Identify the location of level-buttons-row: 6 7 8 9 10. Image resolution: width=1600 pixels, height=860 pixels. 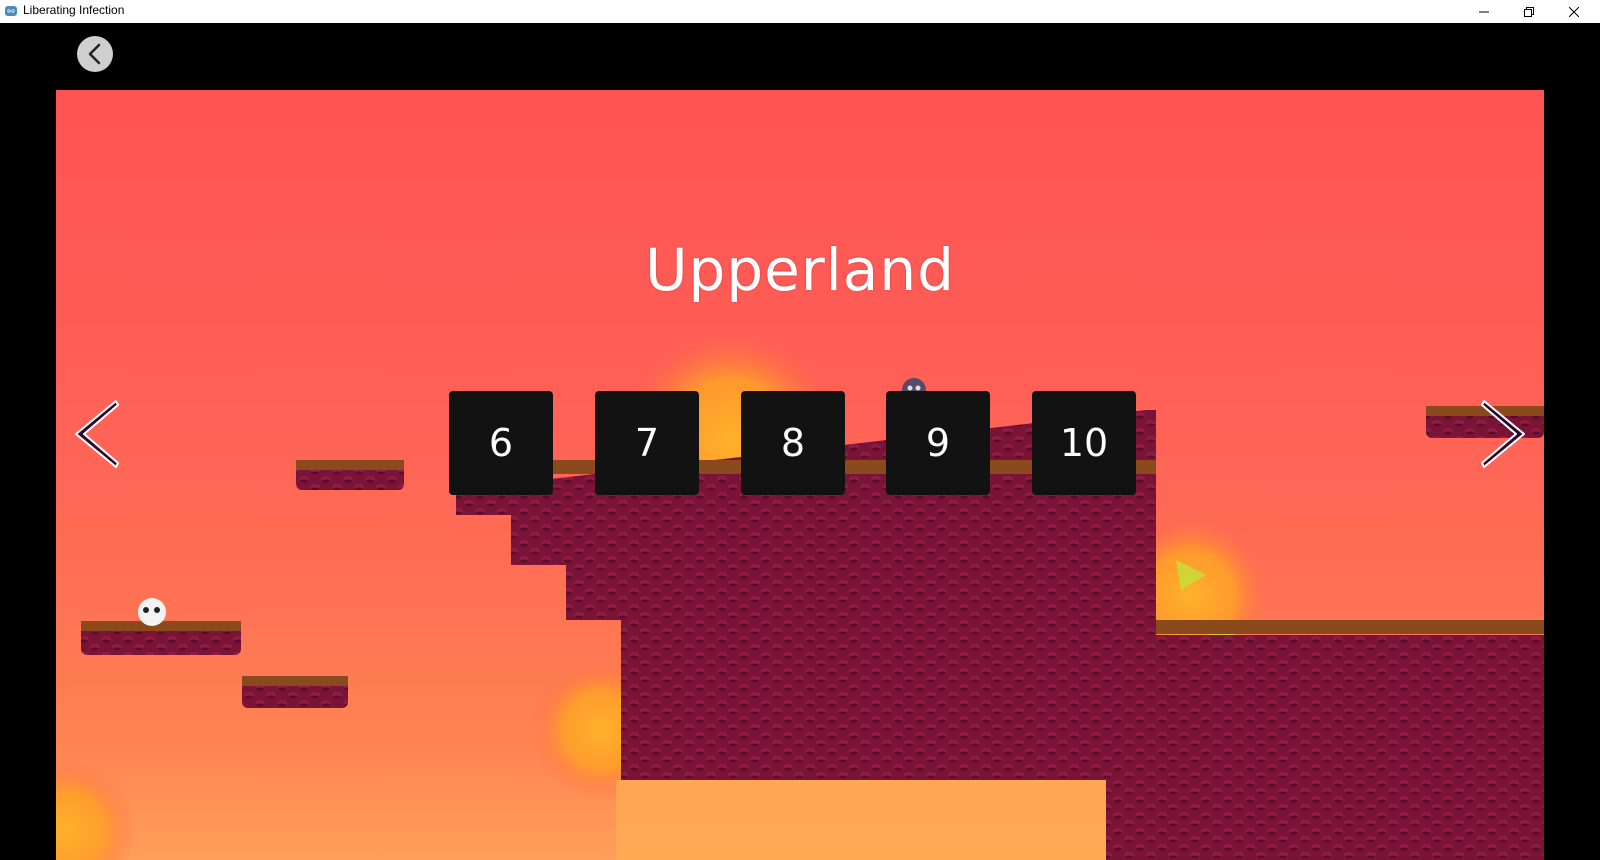
(799, 443).